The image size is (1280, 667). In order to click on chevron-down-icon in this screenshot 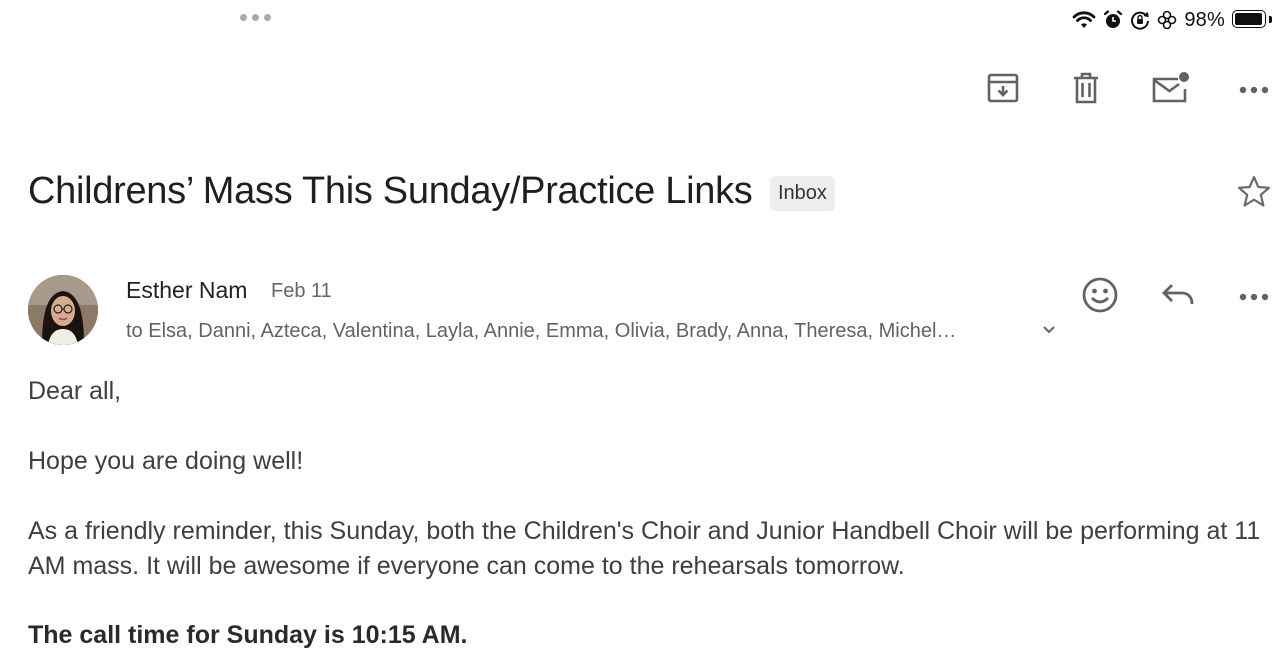, I will do `click(1049, 331)`.